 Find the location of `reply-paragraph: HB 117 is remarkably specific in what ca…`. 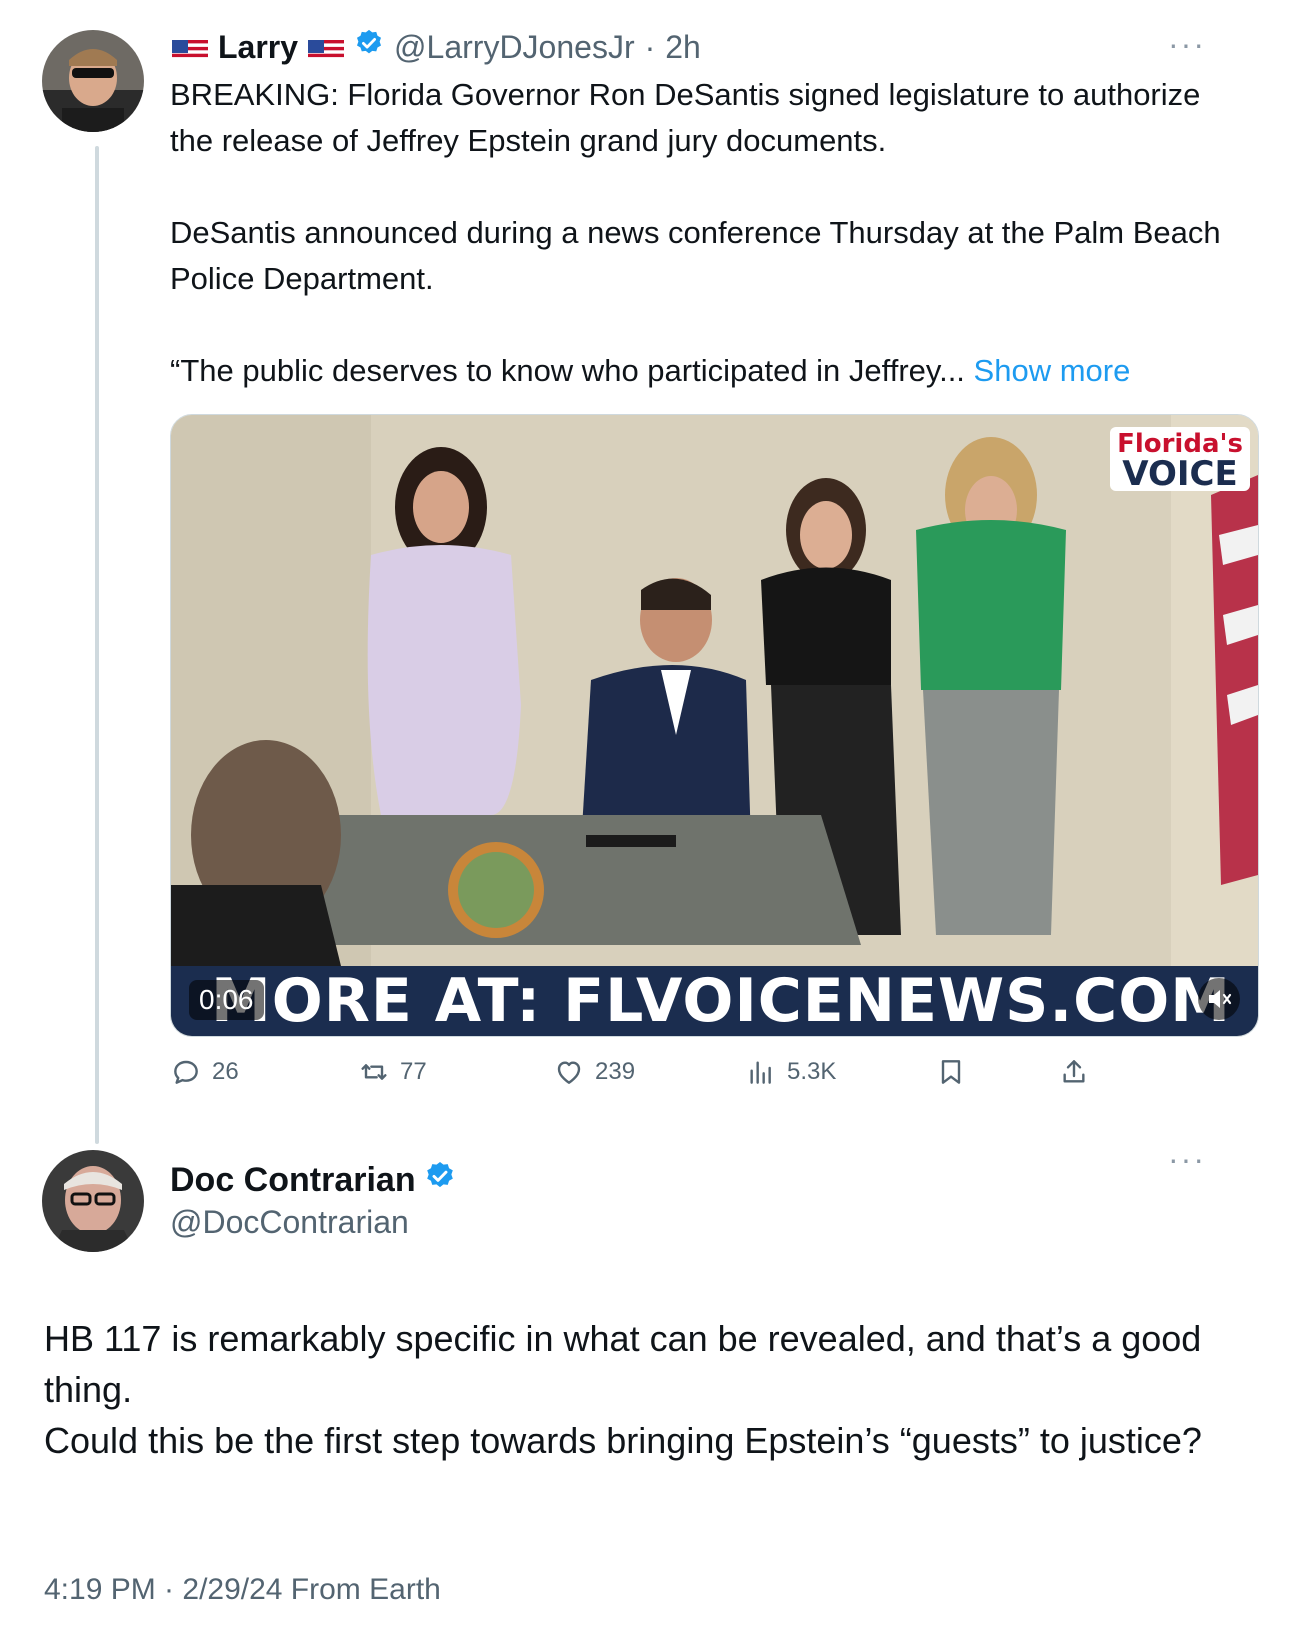

reply-paragraph: HB 117 is remarkably specific in what ca… is located at coordinates (623, 1364).